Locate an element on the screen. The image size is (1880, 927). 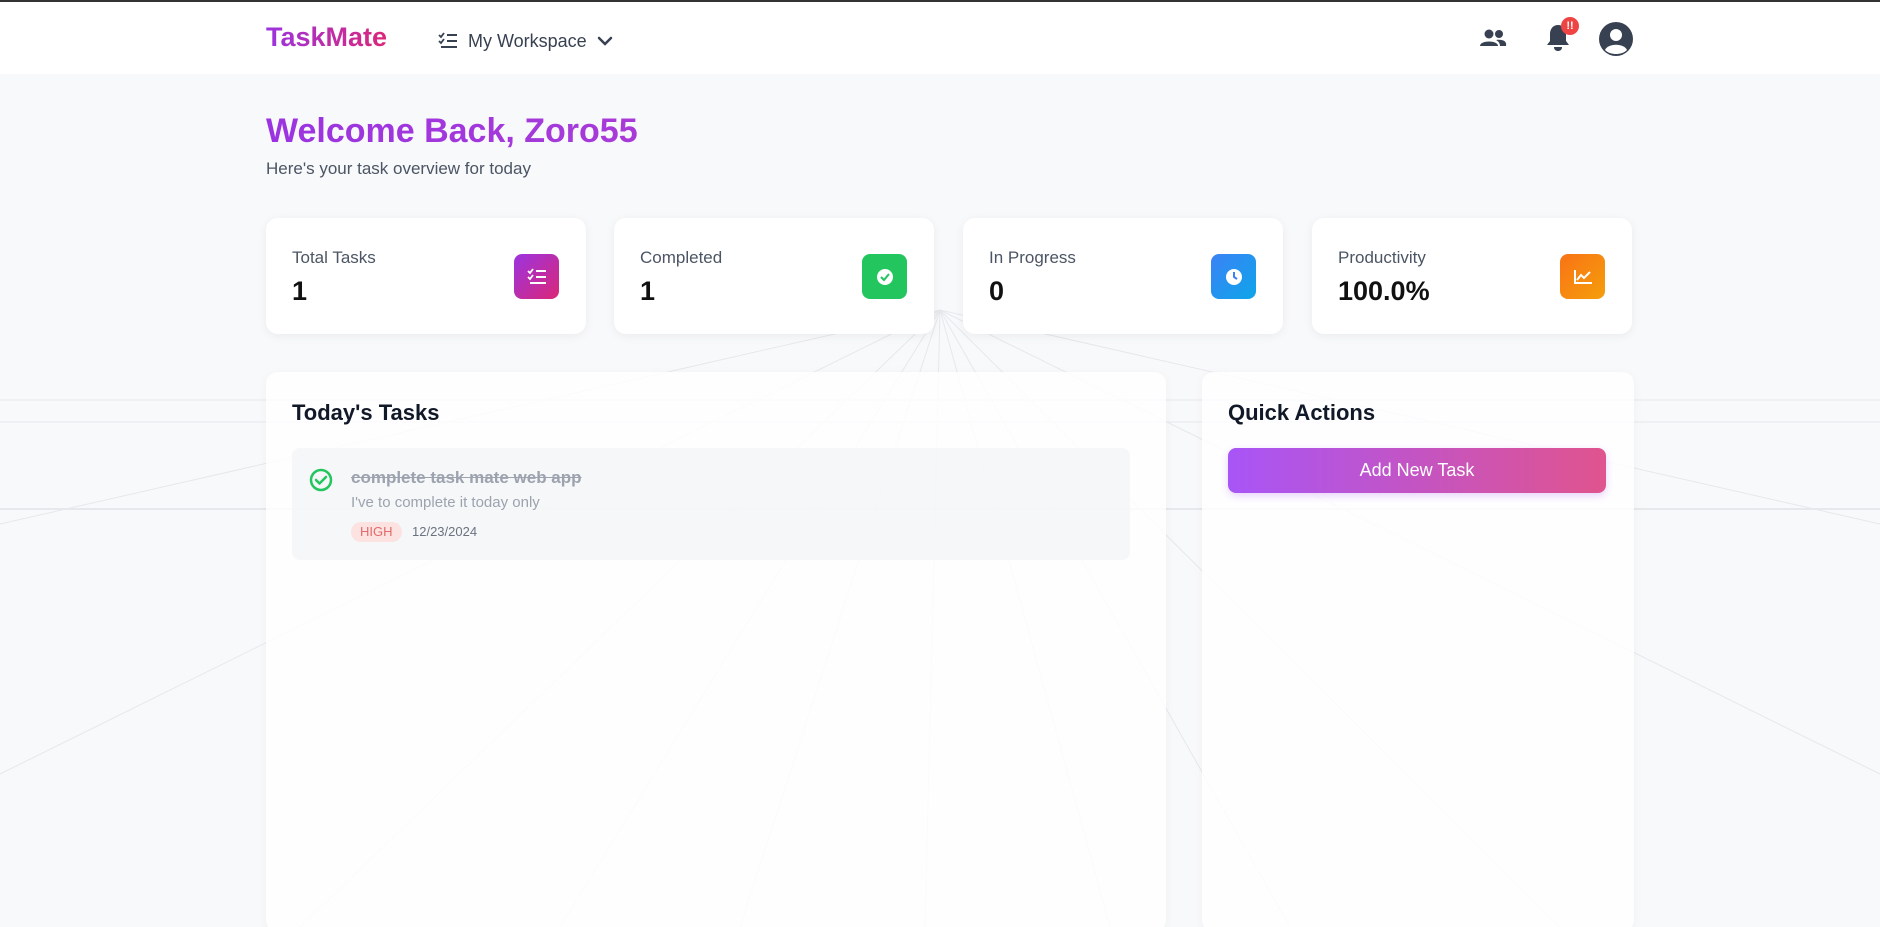
quick-actions-panel: Quick Actions Add New Task is located at coordinates (1418, 649).